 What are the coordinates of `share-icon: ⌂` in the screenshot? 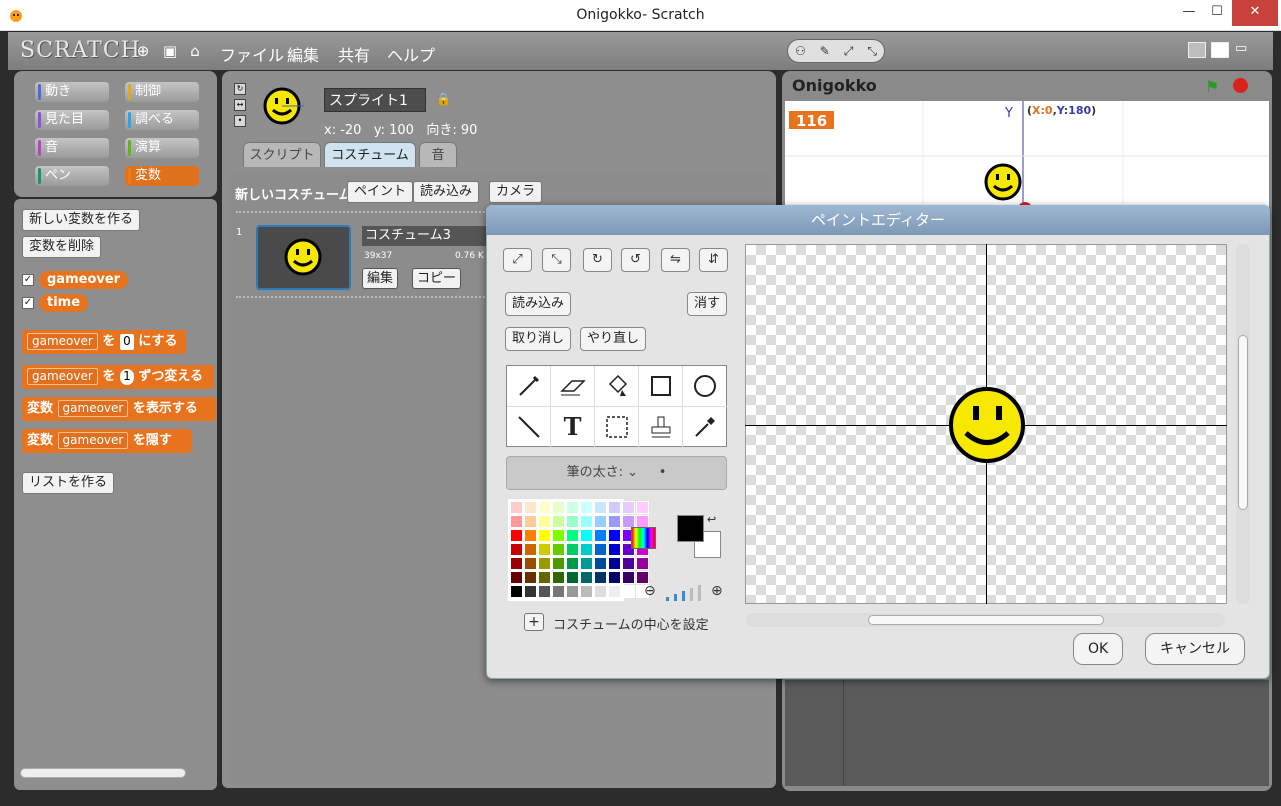 It's located at (195, 51).